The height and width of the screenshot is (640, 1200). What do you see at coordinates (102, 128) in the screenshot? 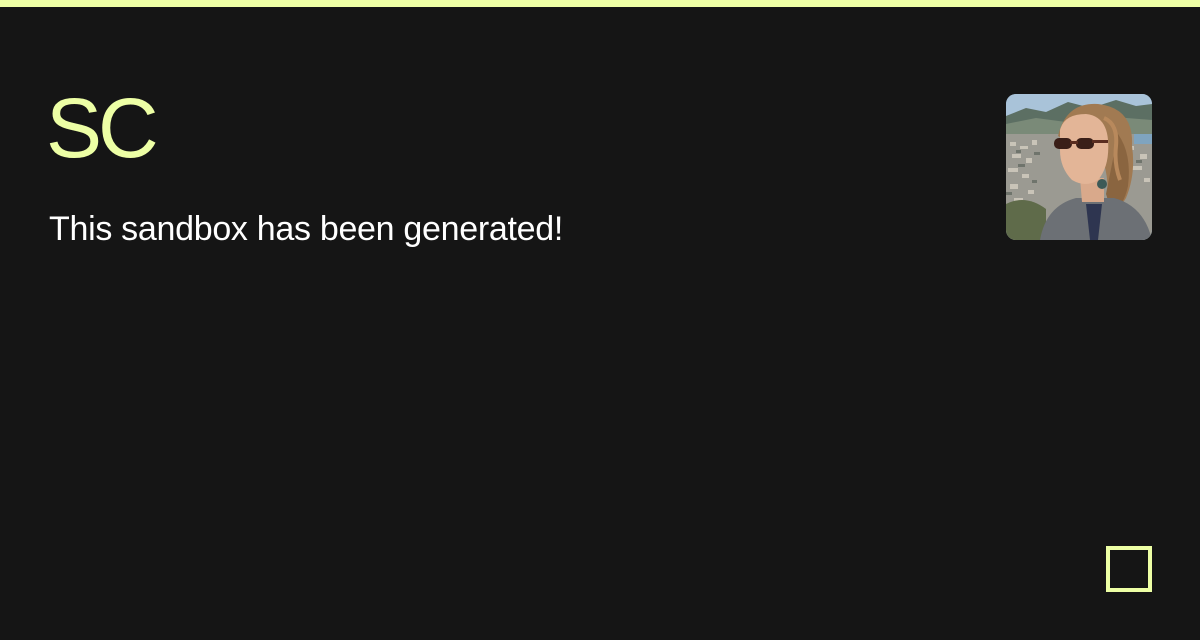
I see `page-title: SC` at bounding box center [102, 128].